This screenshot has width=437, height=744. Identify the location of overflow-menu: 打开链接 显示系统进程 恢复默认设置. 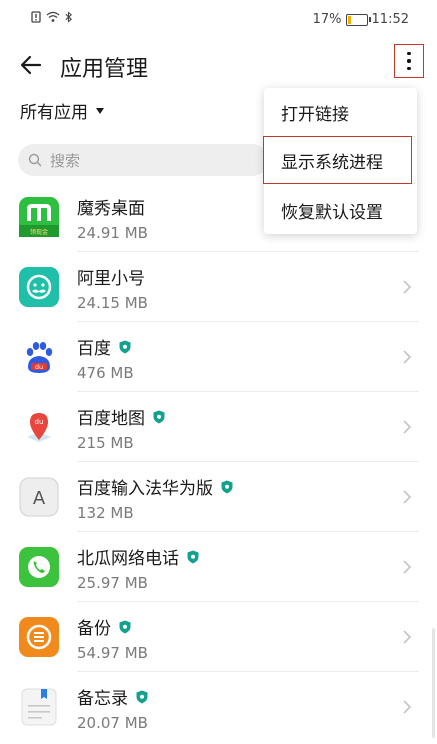
(340, 161).